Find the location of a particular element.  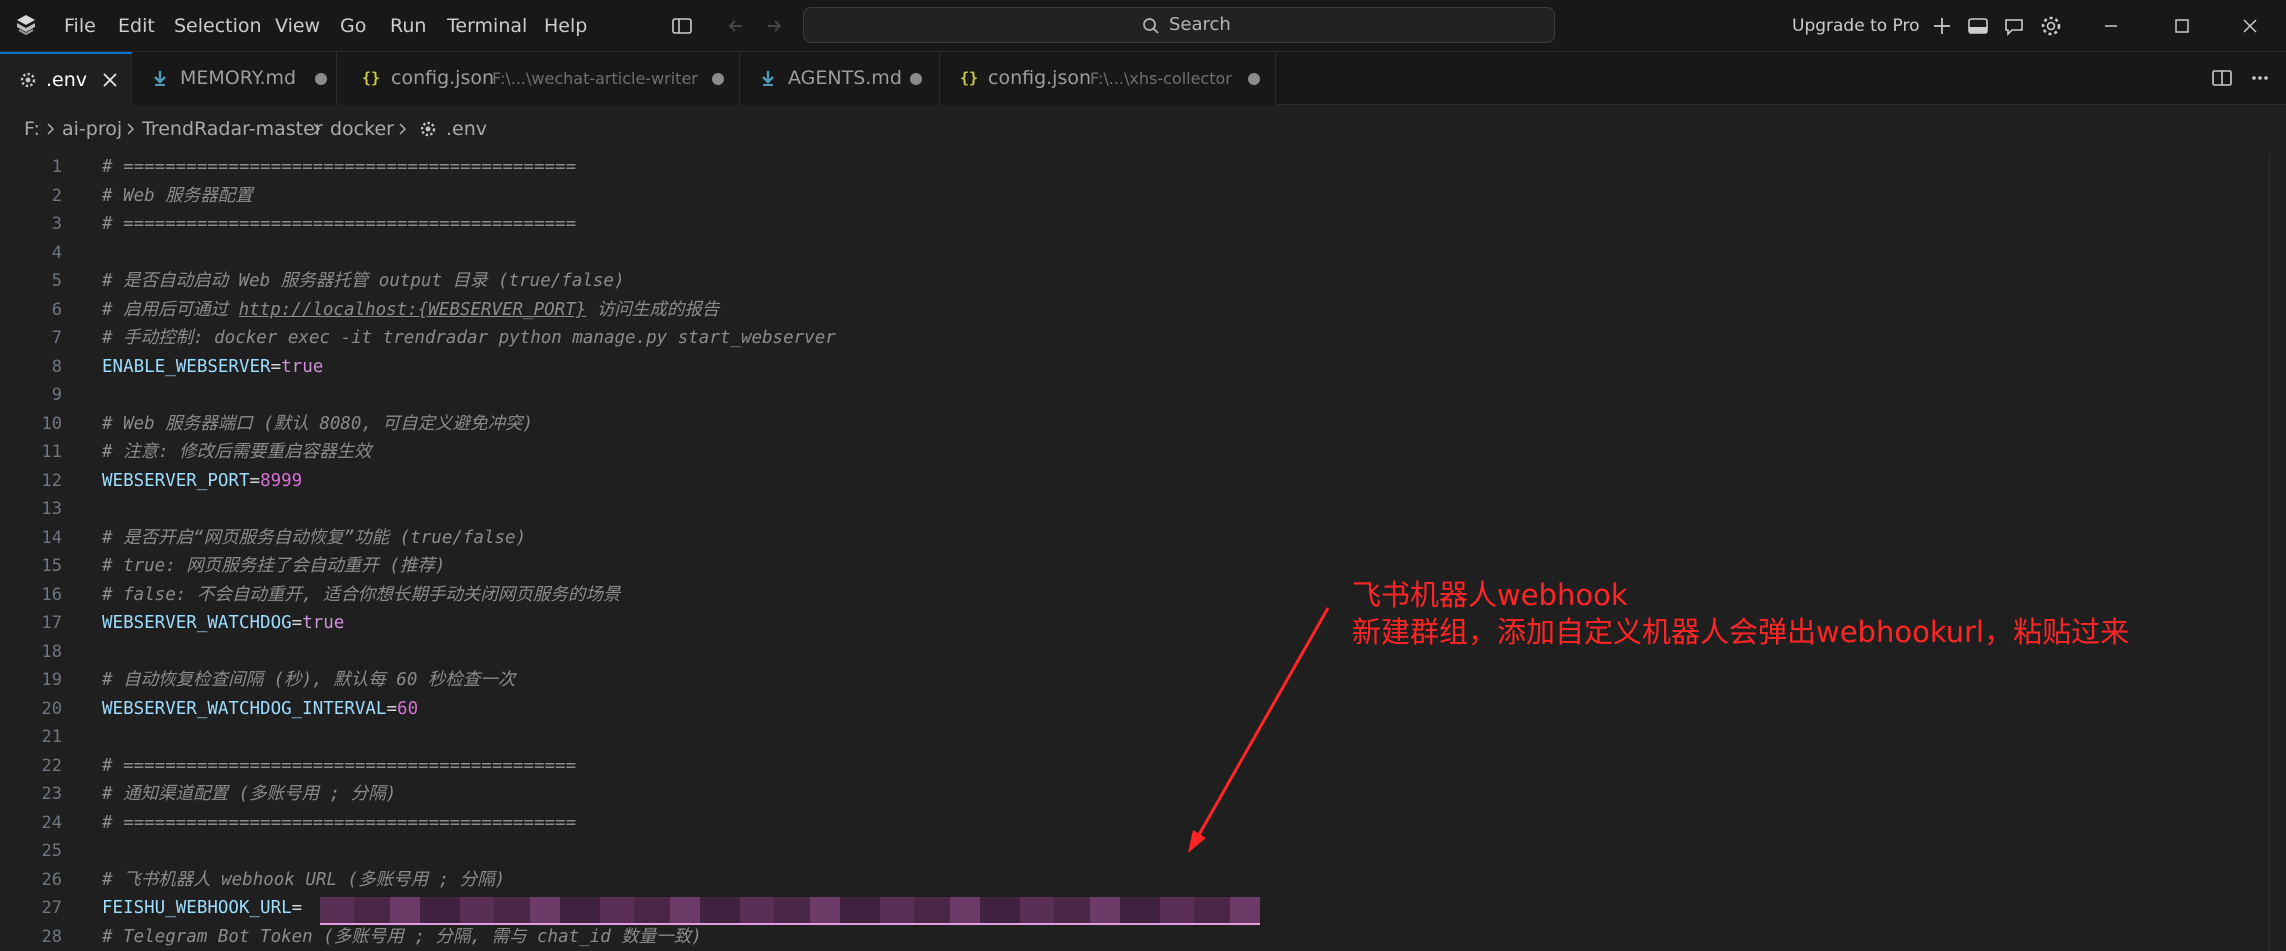

chat-icon is located at coordinates (2014, 26).